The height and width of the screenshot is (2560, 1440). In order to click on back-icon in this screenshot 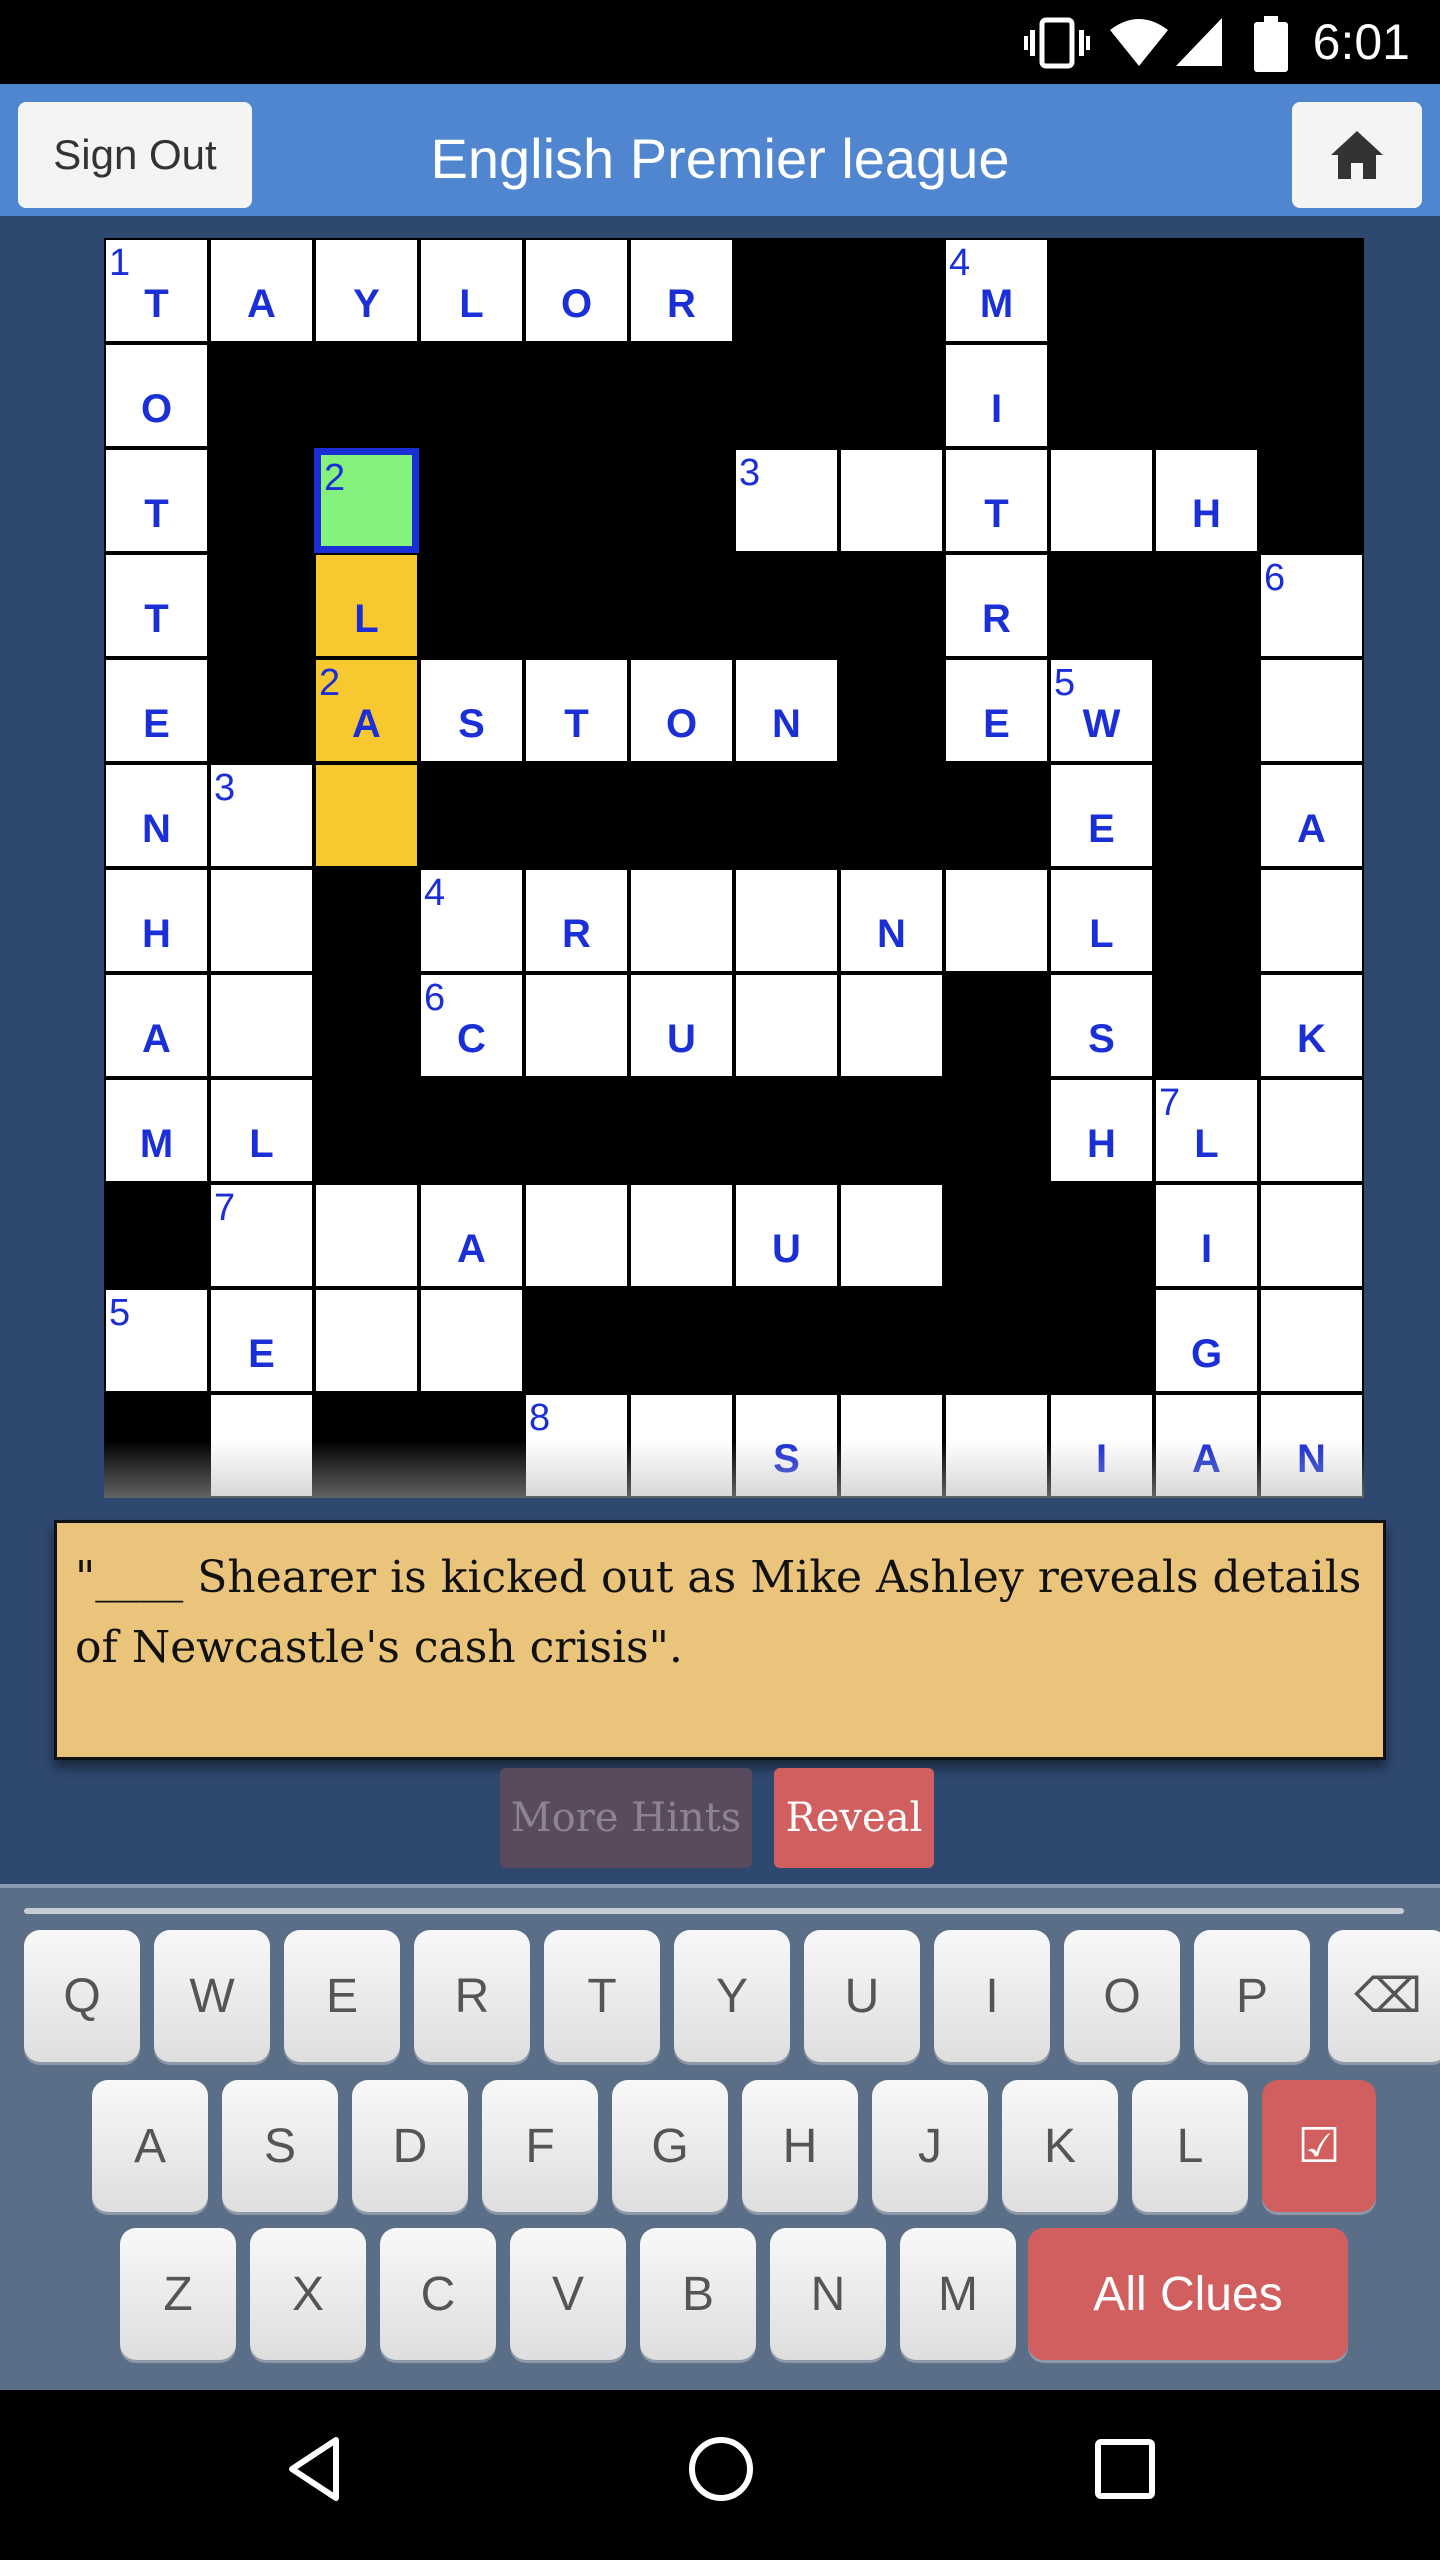, I will do `click(314, 2469)`.